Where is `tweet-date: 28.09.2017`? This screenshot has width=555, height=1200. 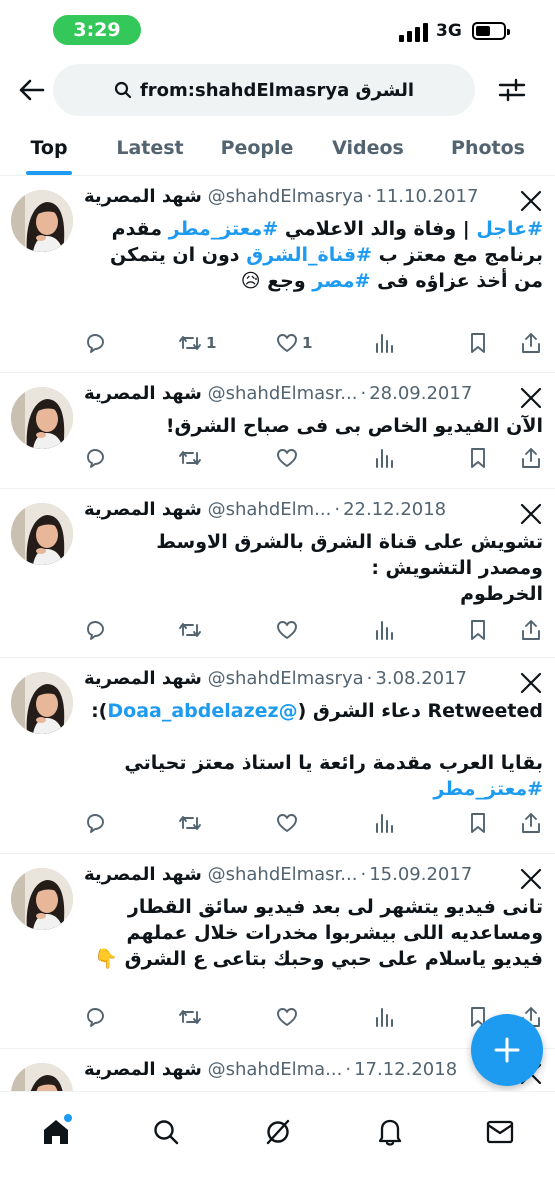 tweet-date: 28.09.2017 is located at coordinates (420, 393).